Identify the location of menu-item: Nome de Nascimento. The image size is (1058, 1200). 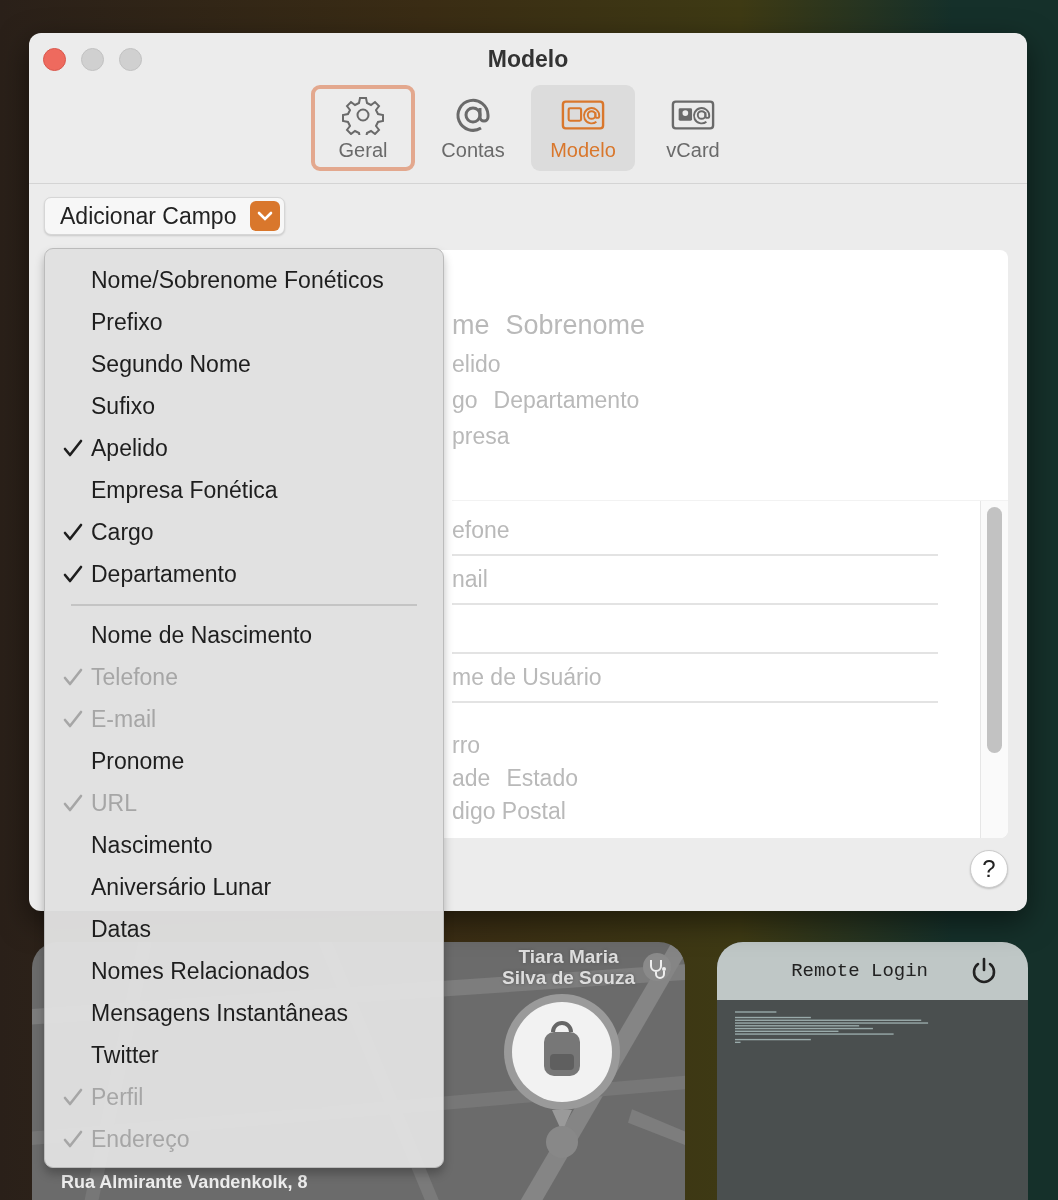
(244, 635).